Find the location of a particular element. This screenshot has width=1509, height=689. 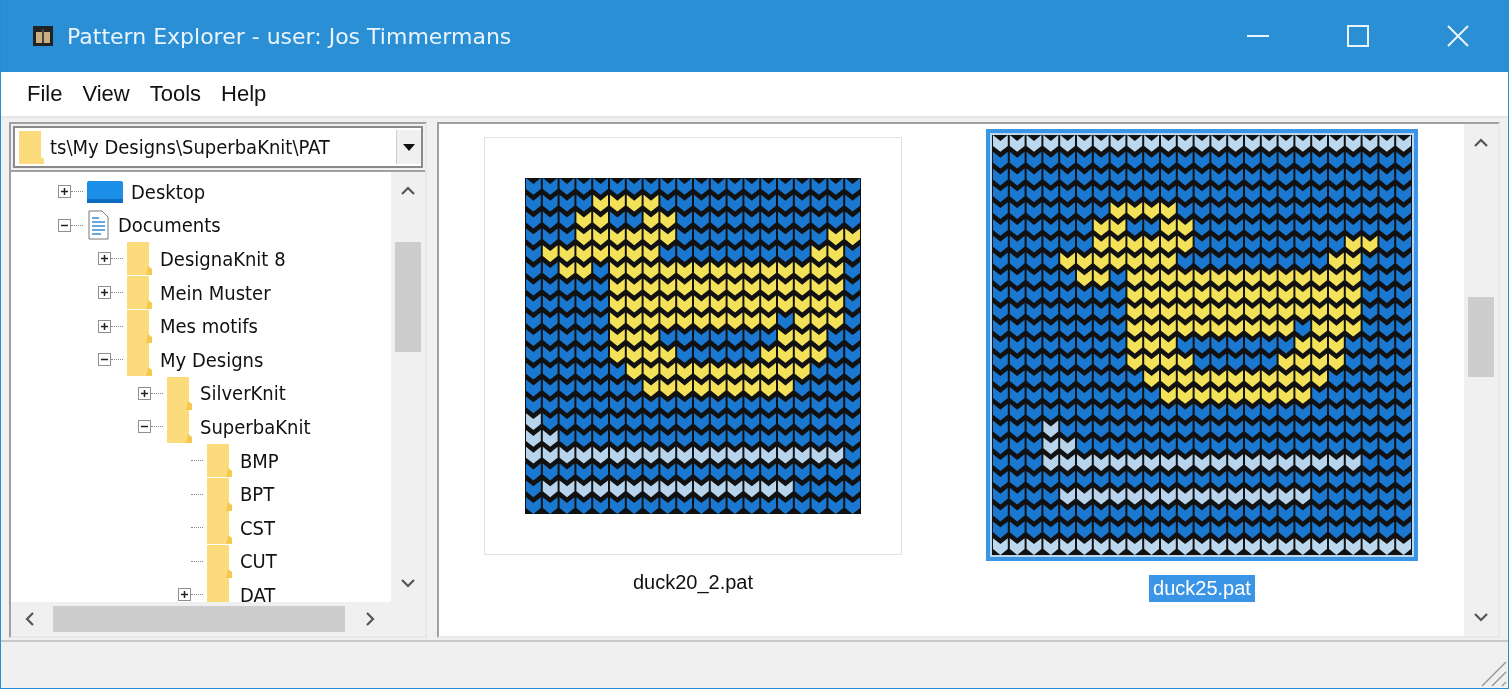

desktop-icon is located at coordinates (105, 191).